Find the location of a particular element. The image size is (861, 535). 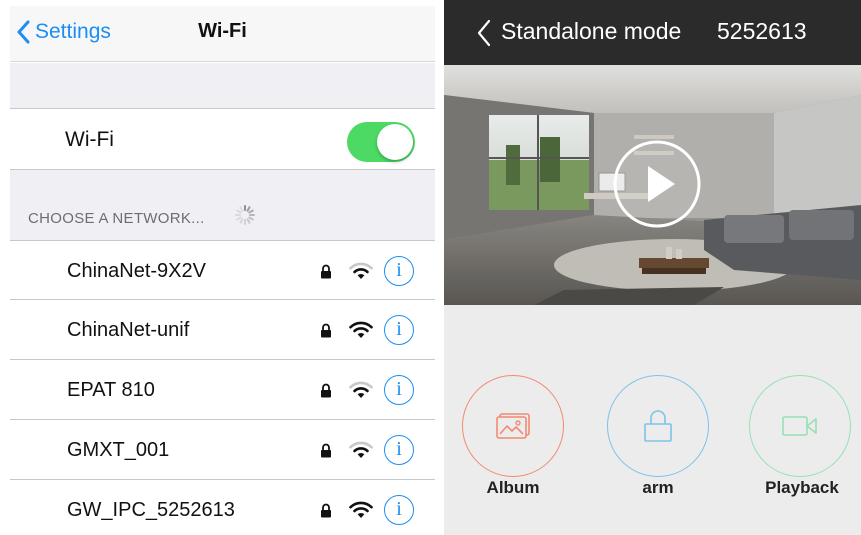

play-icon is located at coordinates (657, 184).